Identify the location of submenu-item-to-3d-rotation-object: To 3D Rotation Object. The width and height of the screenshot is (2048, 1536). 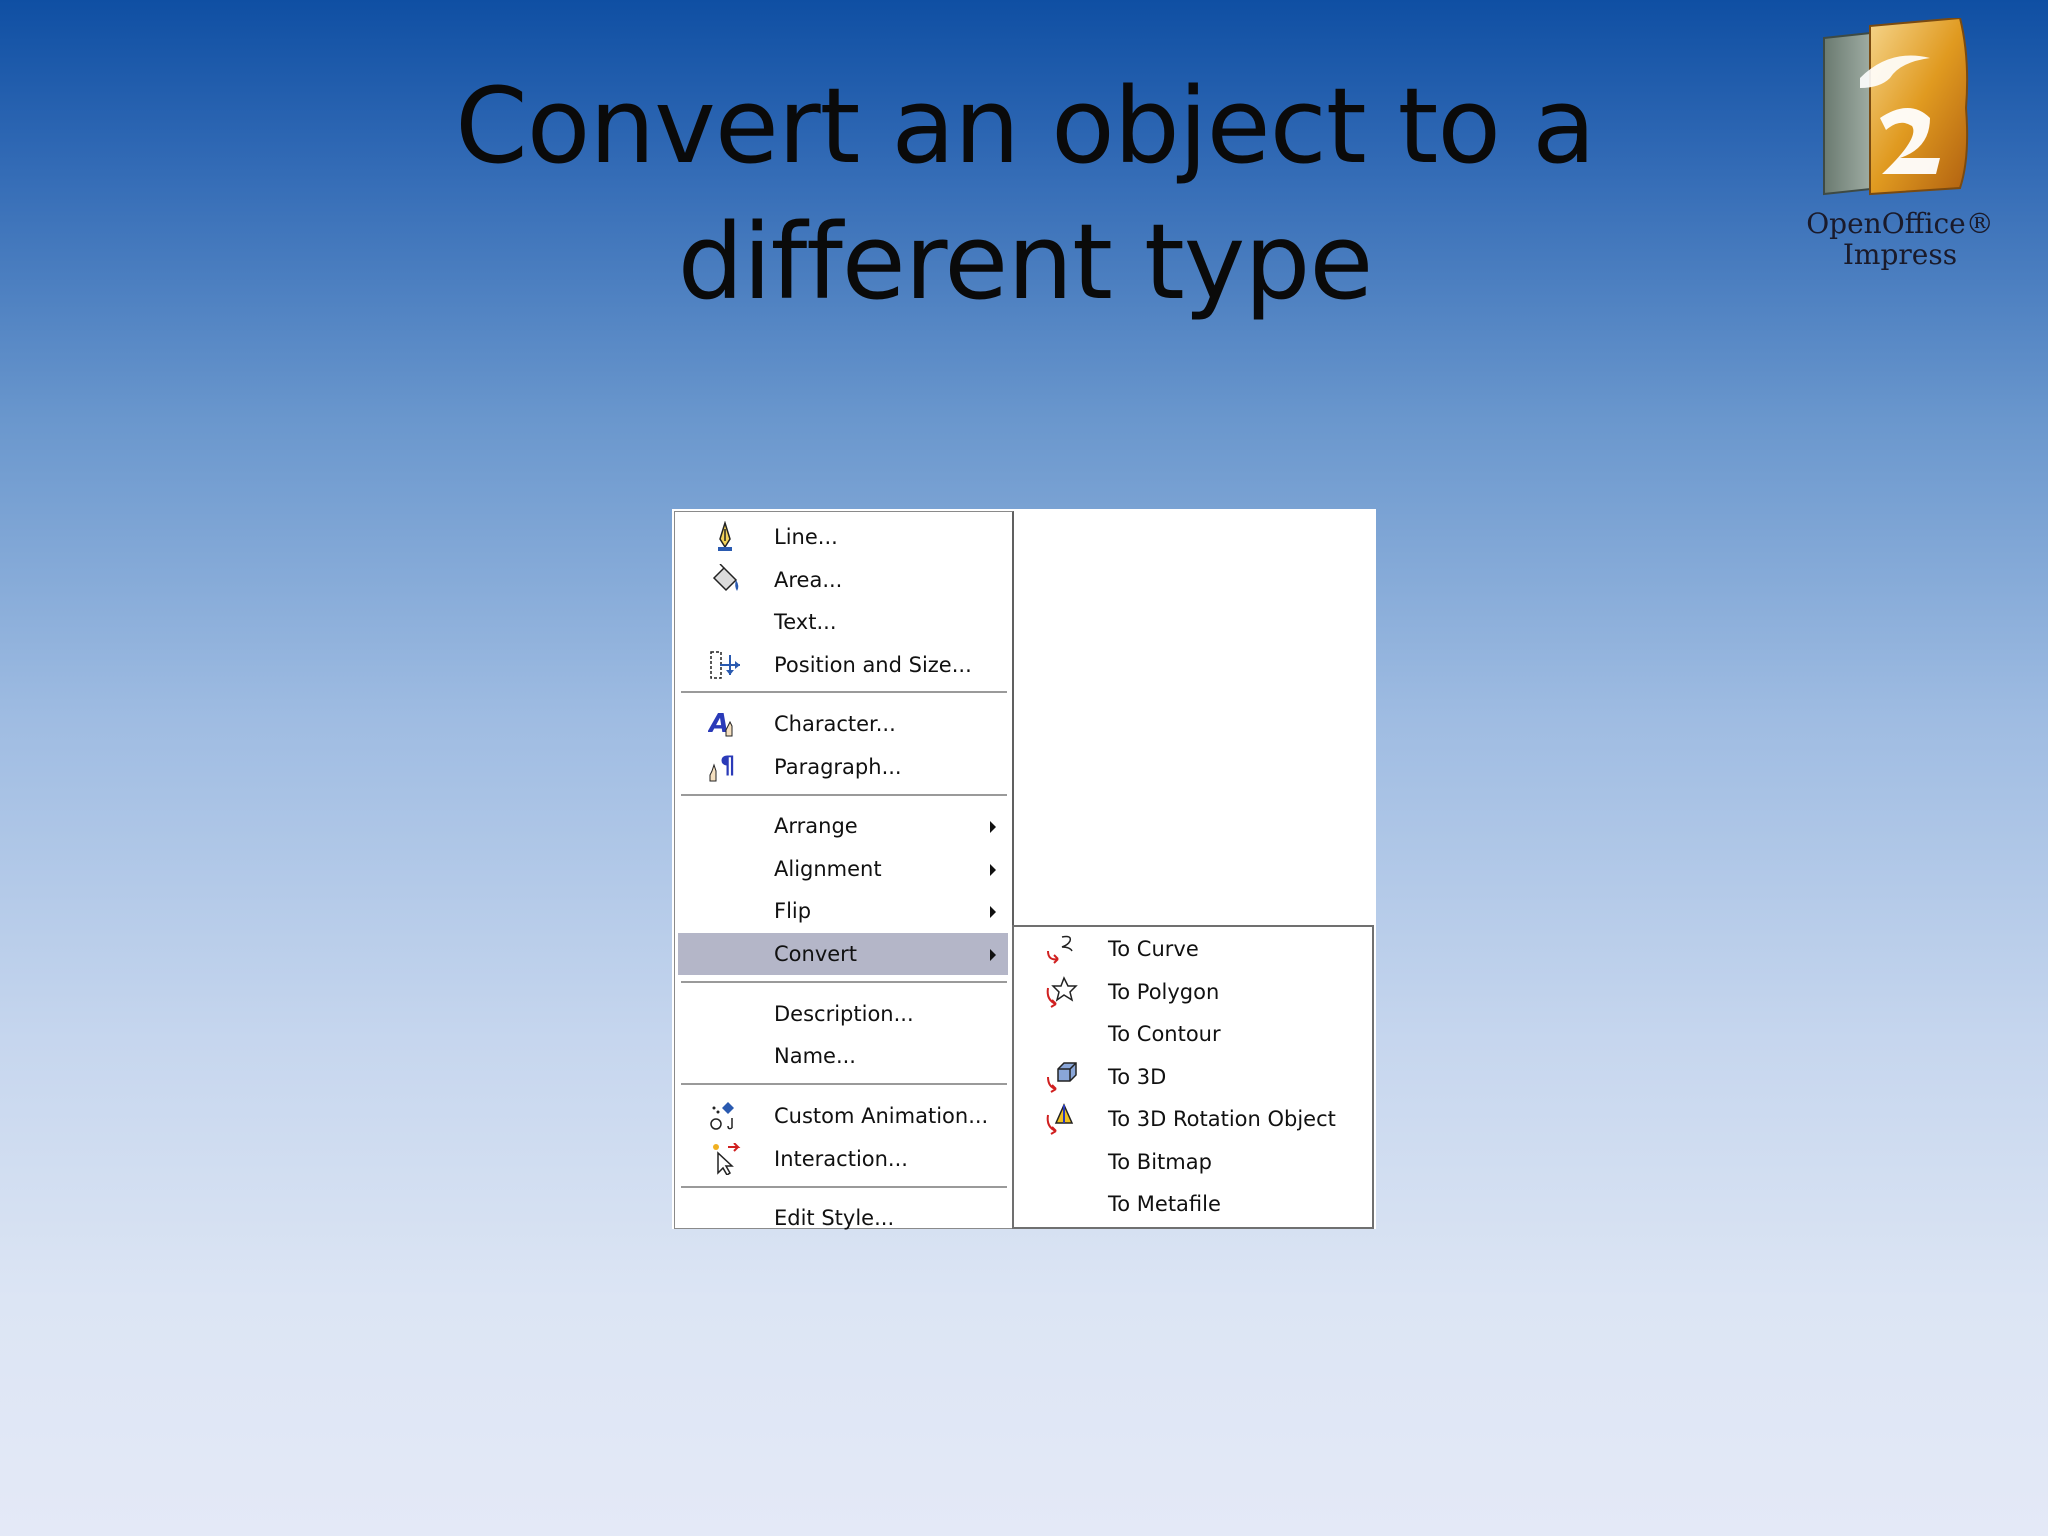
(1192, 1119).